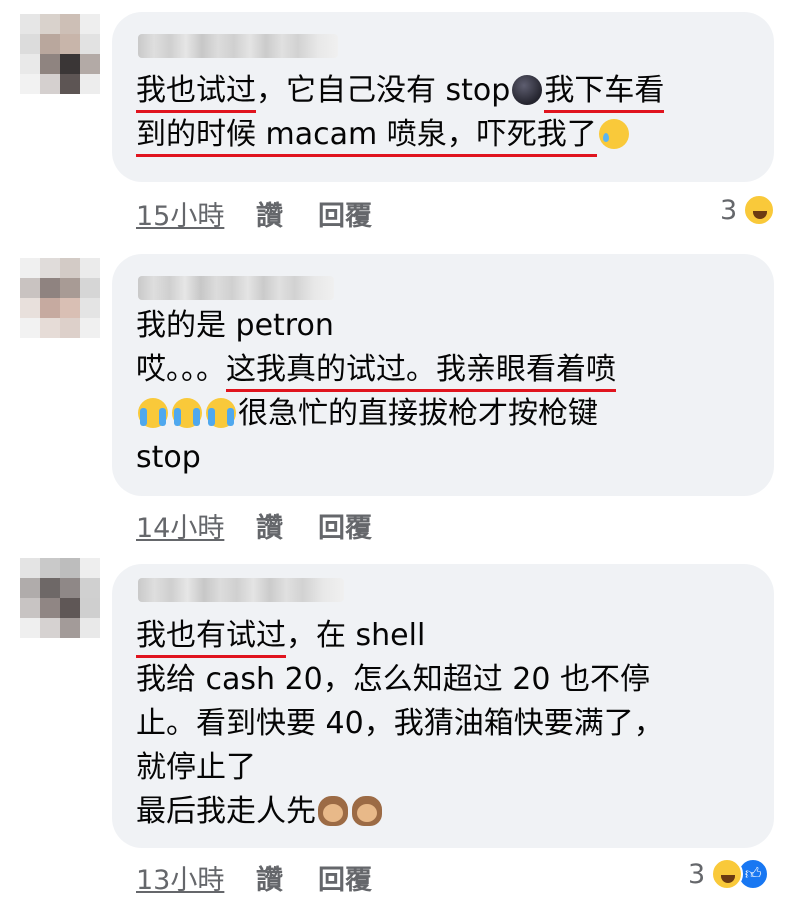  I want to click on comment-actions: 14小時 讚 回覆, so click(254, 525).